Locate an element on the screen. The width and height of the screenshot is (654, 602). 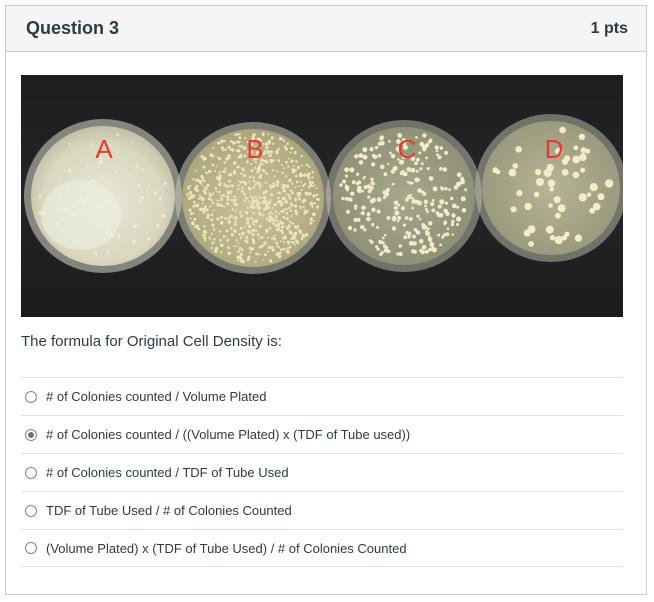
answer-option: TDF of Tube Used / # of Colonies Counted is located at coordinates (322, 510).